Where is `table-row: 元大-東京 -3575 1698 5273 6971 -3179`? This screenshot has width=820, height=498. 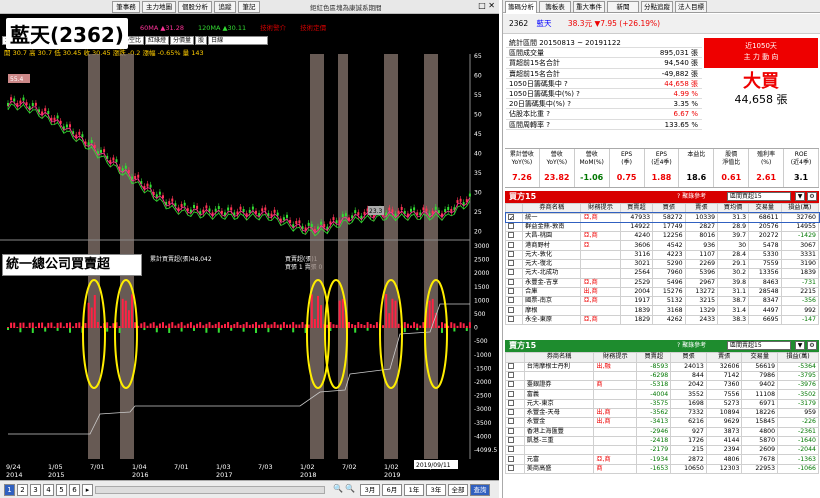 table-row: 元大-東京 -3575 1698 5273 6971 -3179 is located at coordinates (662, 404).